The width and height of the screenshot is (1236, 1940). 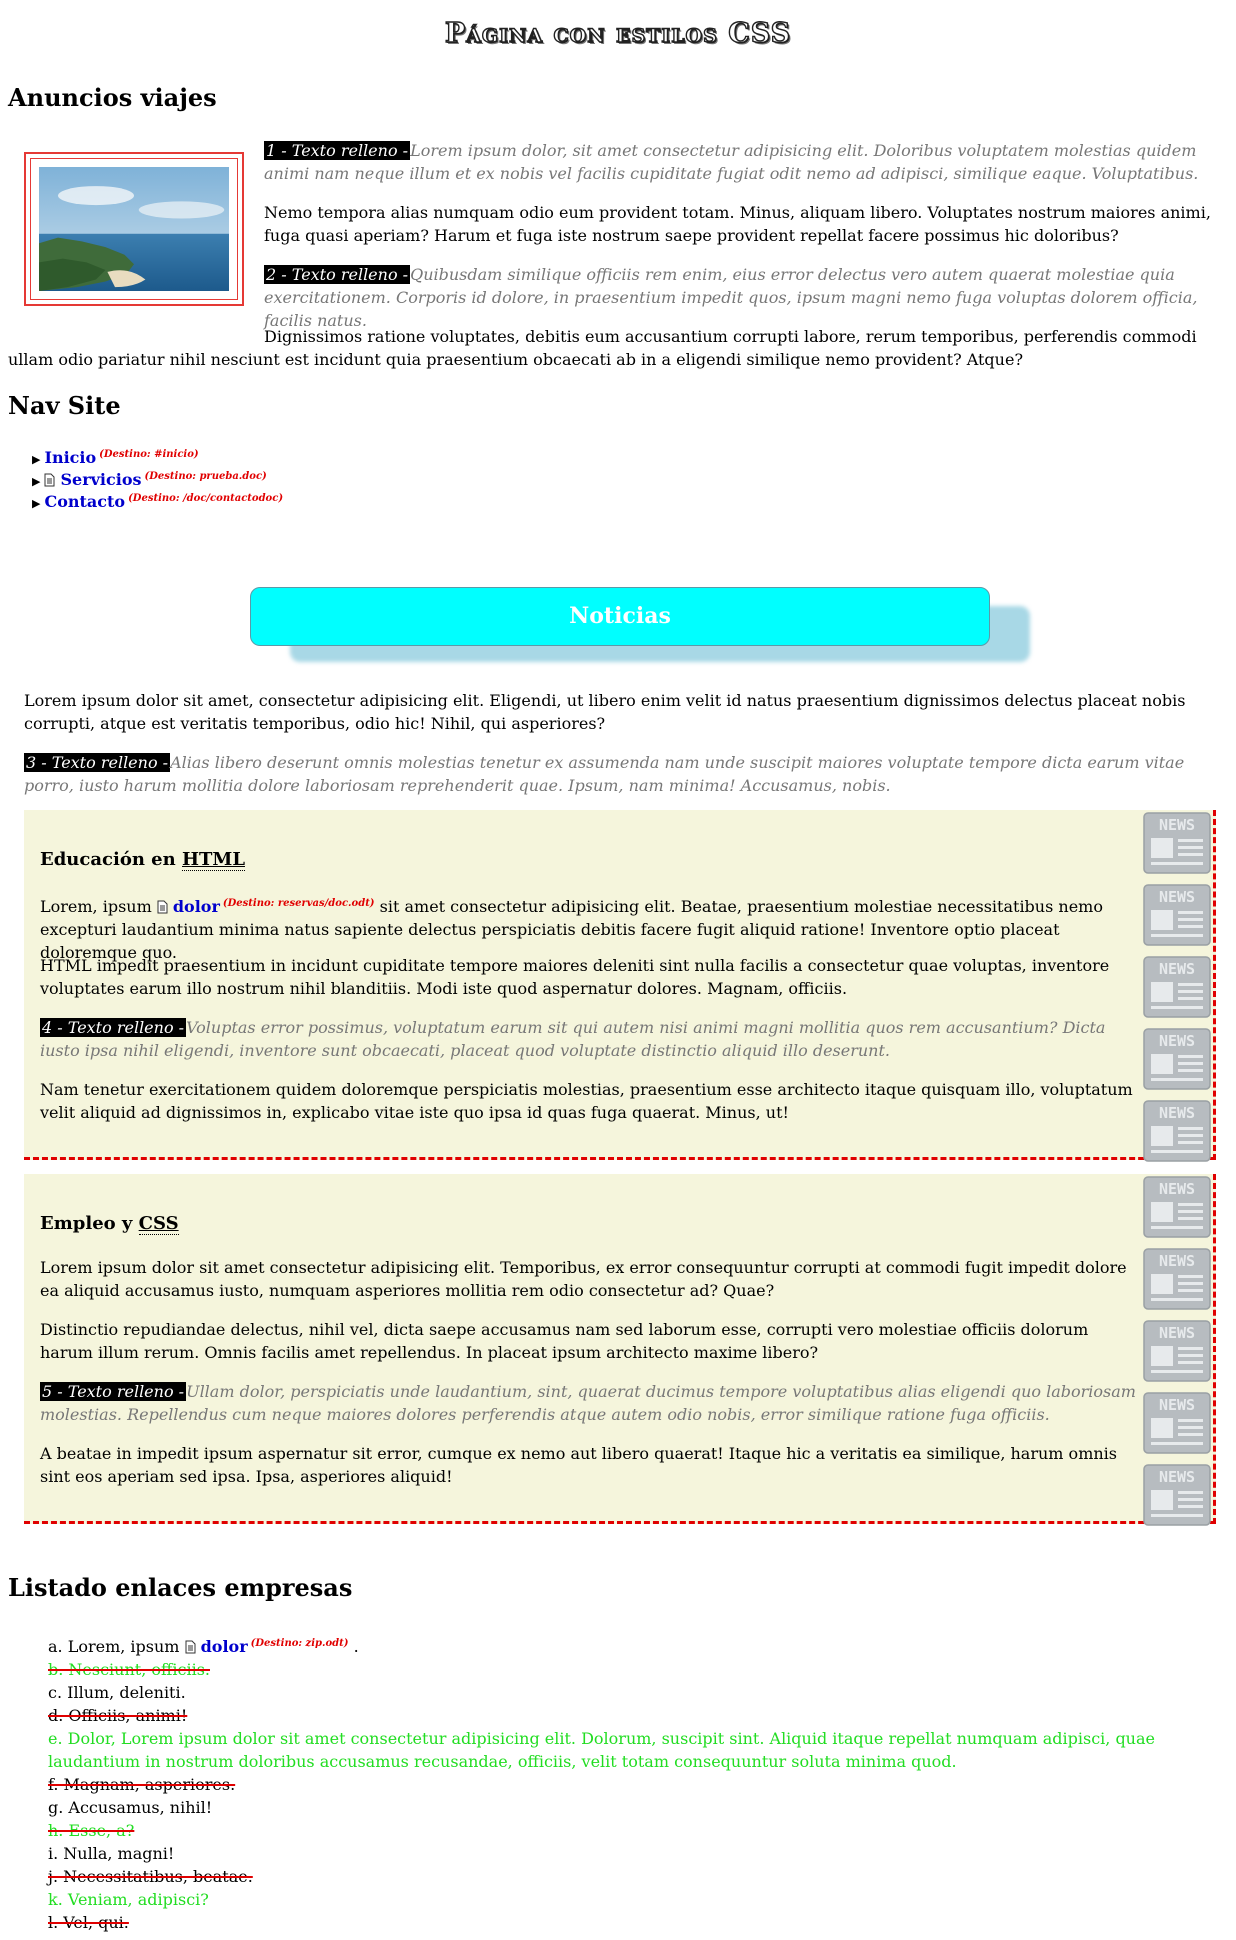 I want to click on article-link-dolor: dolor, so click(x=196, y=906).